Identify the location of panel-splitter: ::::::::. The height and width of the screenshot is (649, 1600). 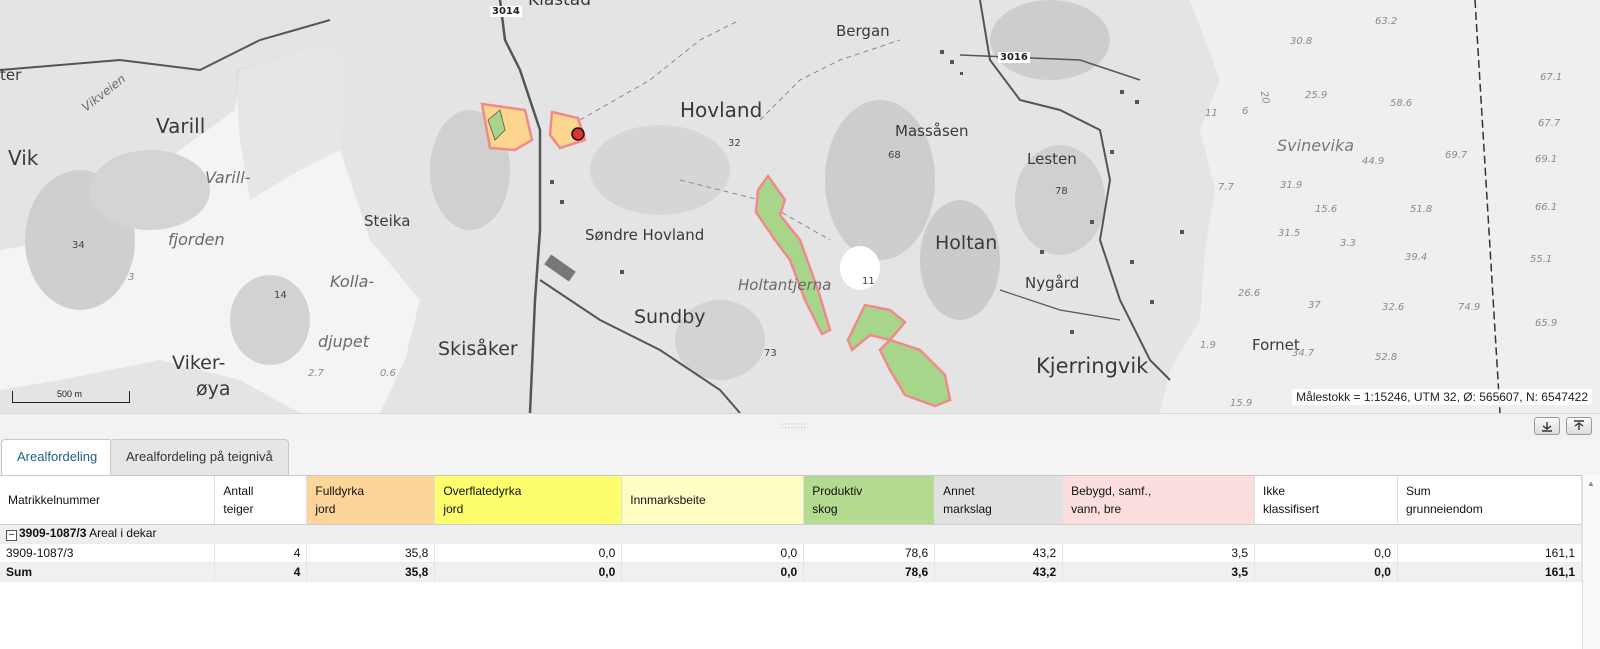
(800, 426).